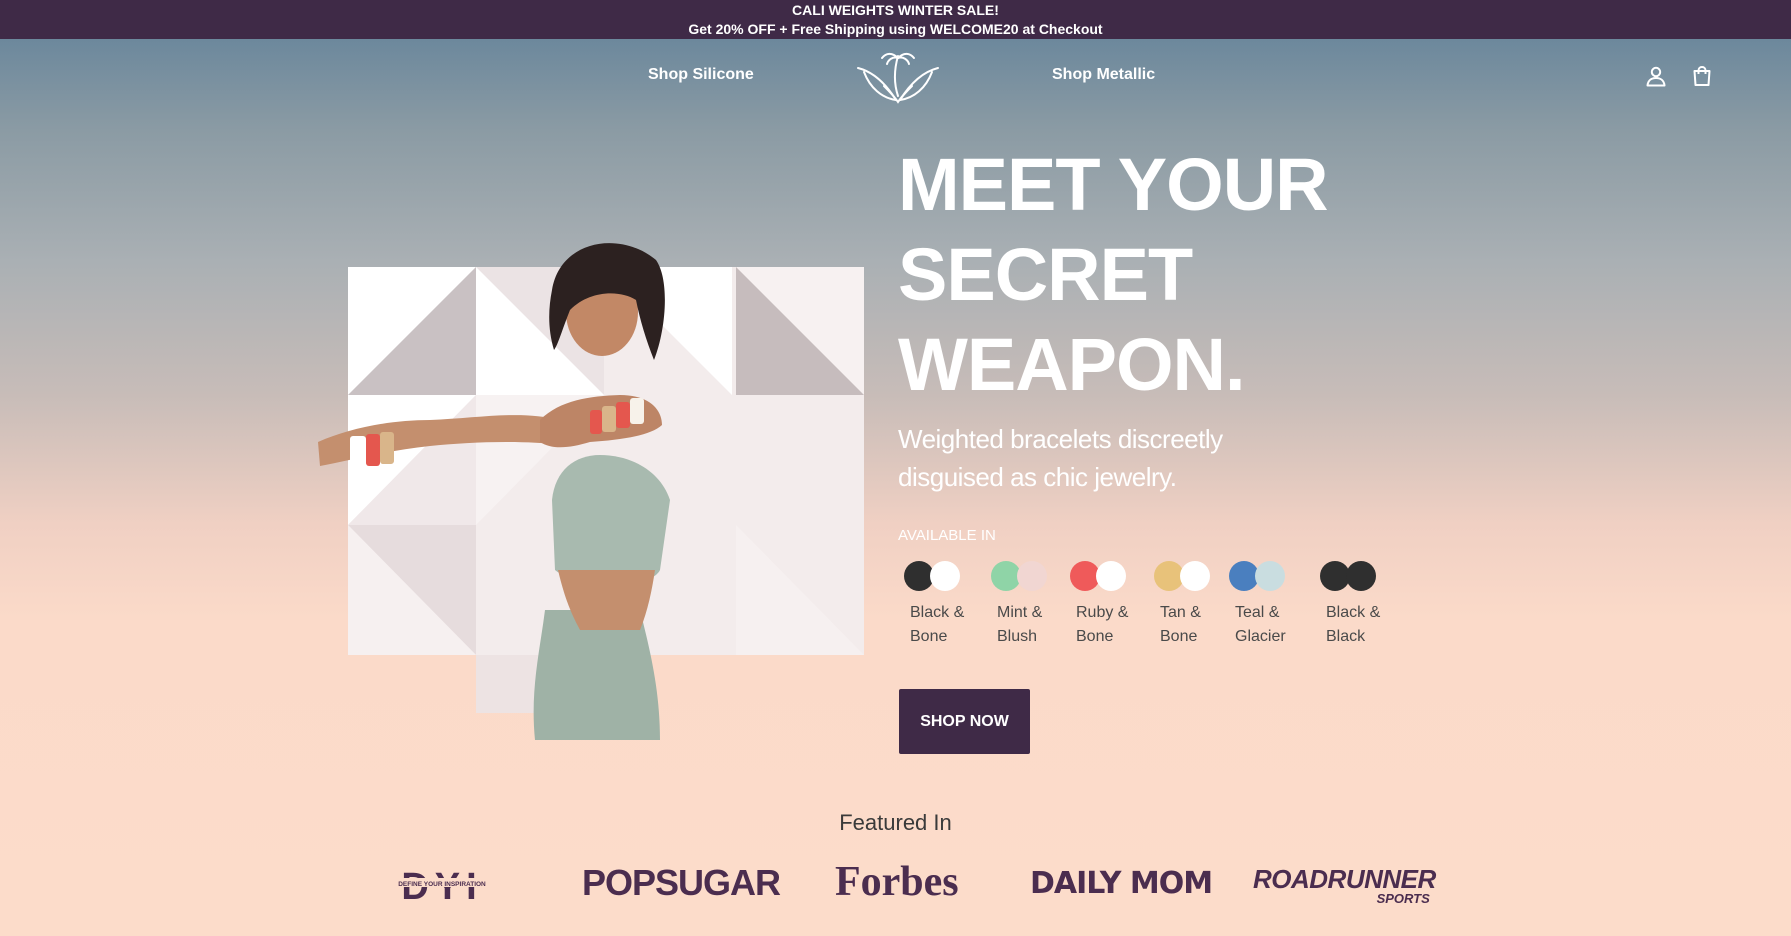  What do you see at coordinates (895, 822) in the screenshot?
I see `featured-in-heading: Featured In` at bounding box center [895, 822].